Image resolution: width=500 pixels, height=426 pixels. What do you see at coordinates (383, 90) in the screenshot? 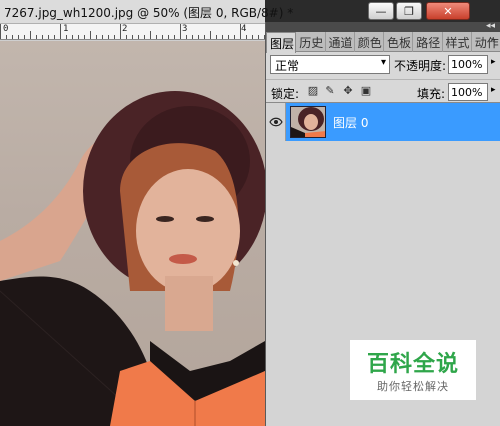
I see `lock-row: 锁定: ▨ ✎ ✥ ▣ 填充: 100% ▸` at bounding box center [383, 90].